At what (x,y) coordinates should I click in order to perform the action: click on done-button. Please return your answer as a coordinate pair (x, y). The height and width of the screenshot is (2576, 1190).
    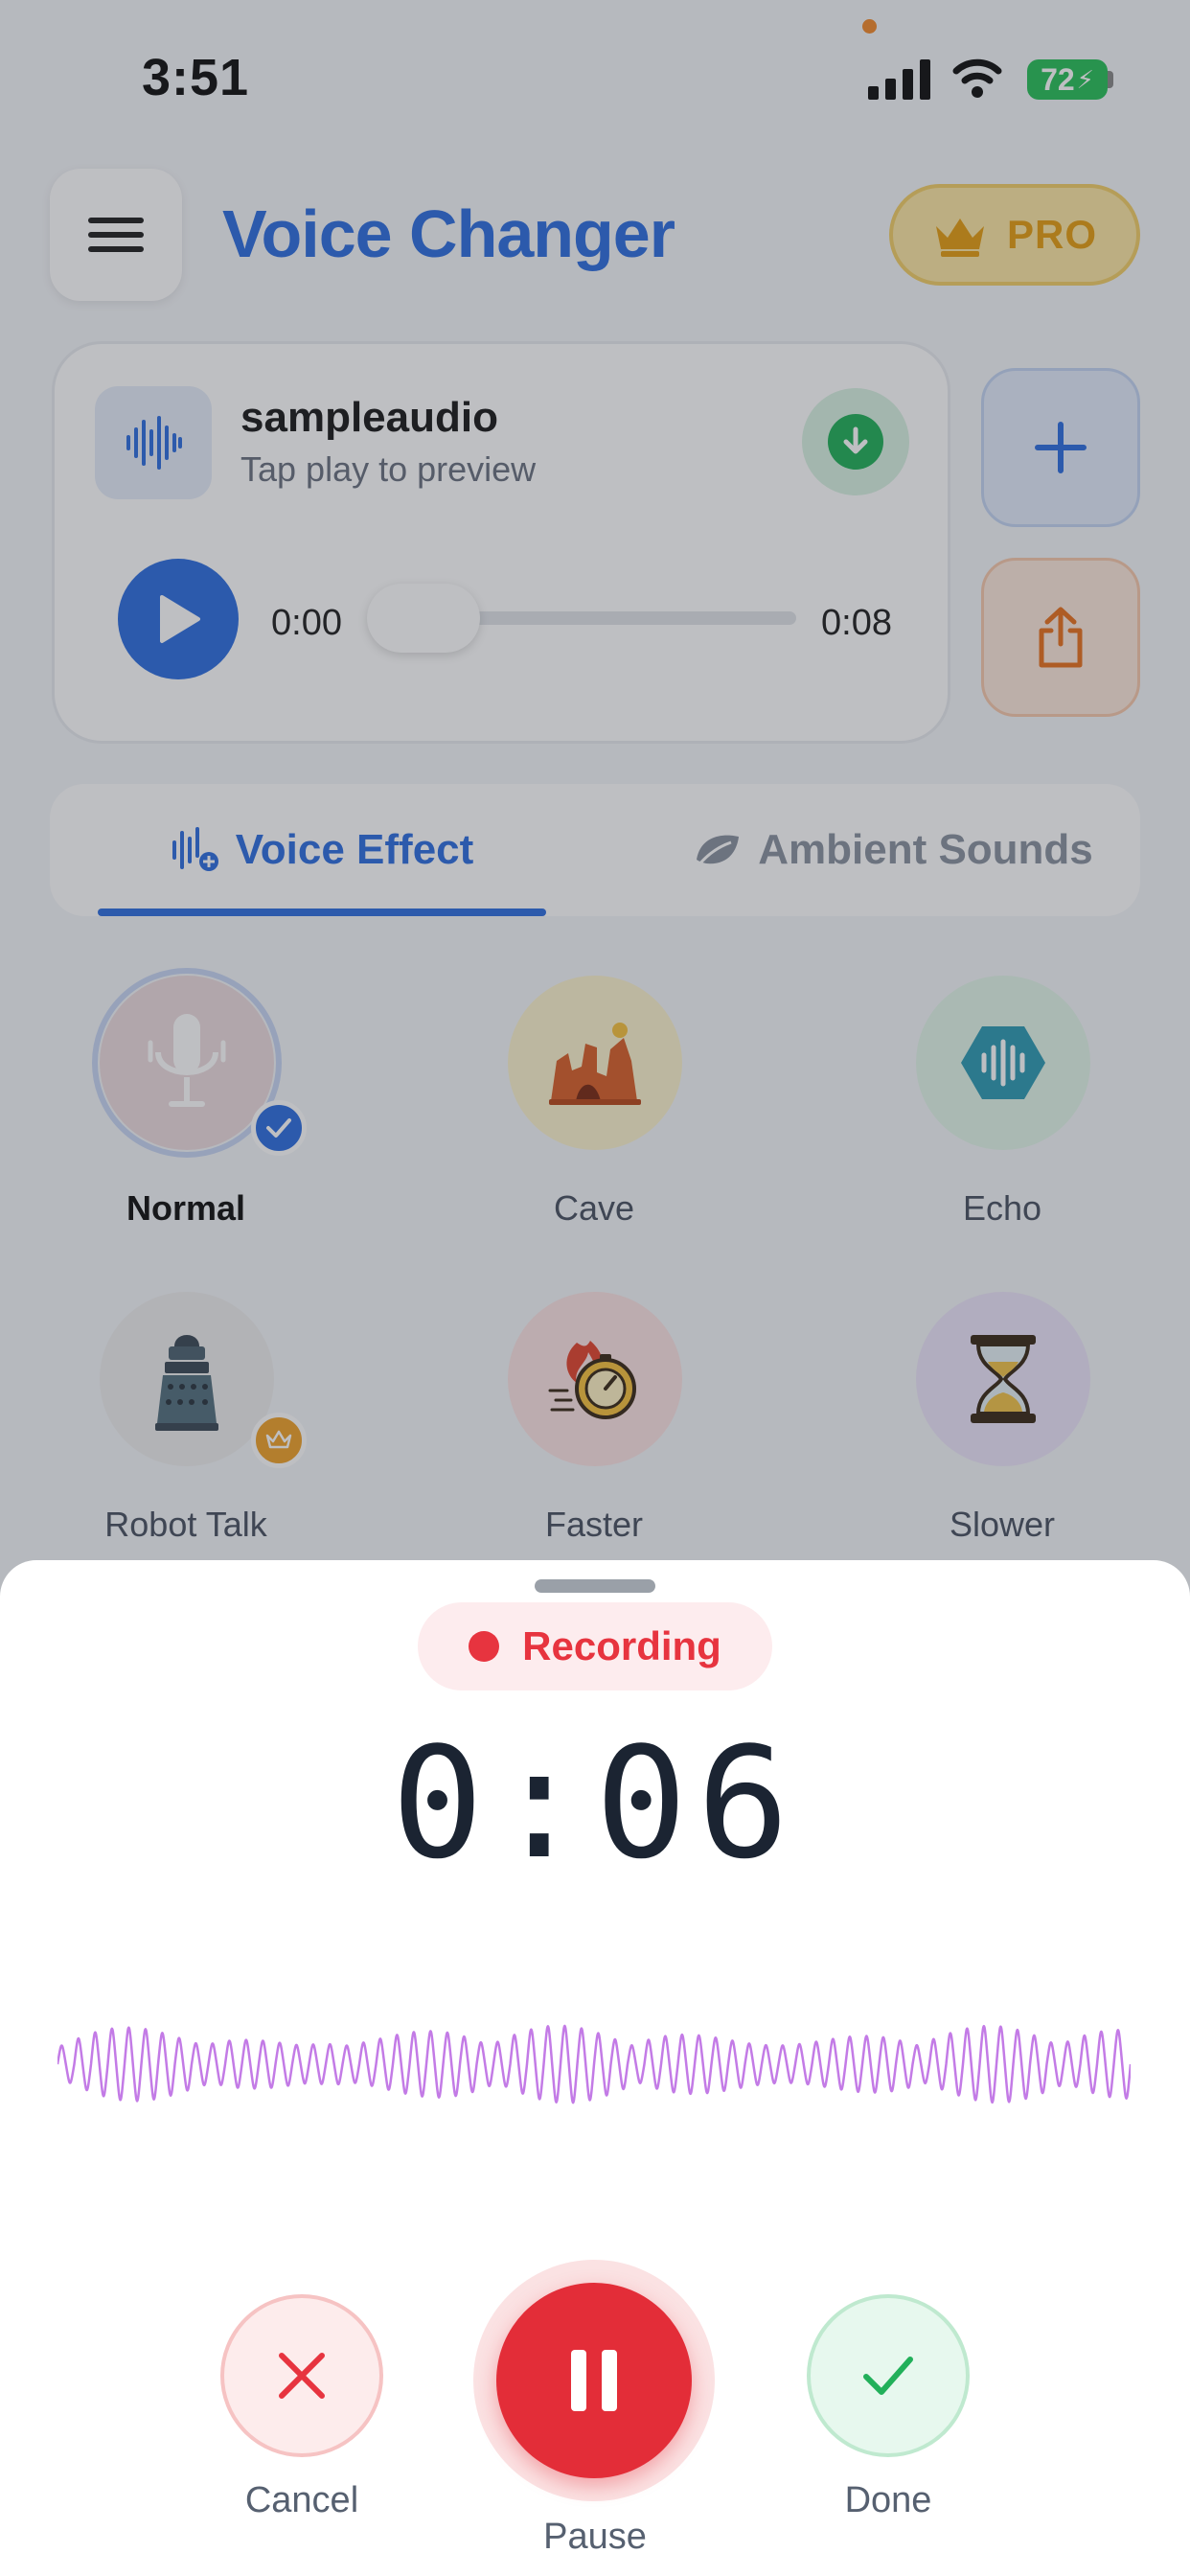
    Looking at the image, I should click on (889, 2375).